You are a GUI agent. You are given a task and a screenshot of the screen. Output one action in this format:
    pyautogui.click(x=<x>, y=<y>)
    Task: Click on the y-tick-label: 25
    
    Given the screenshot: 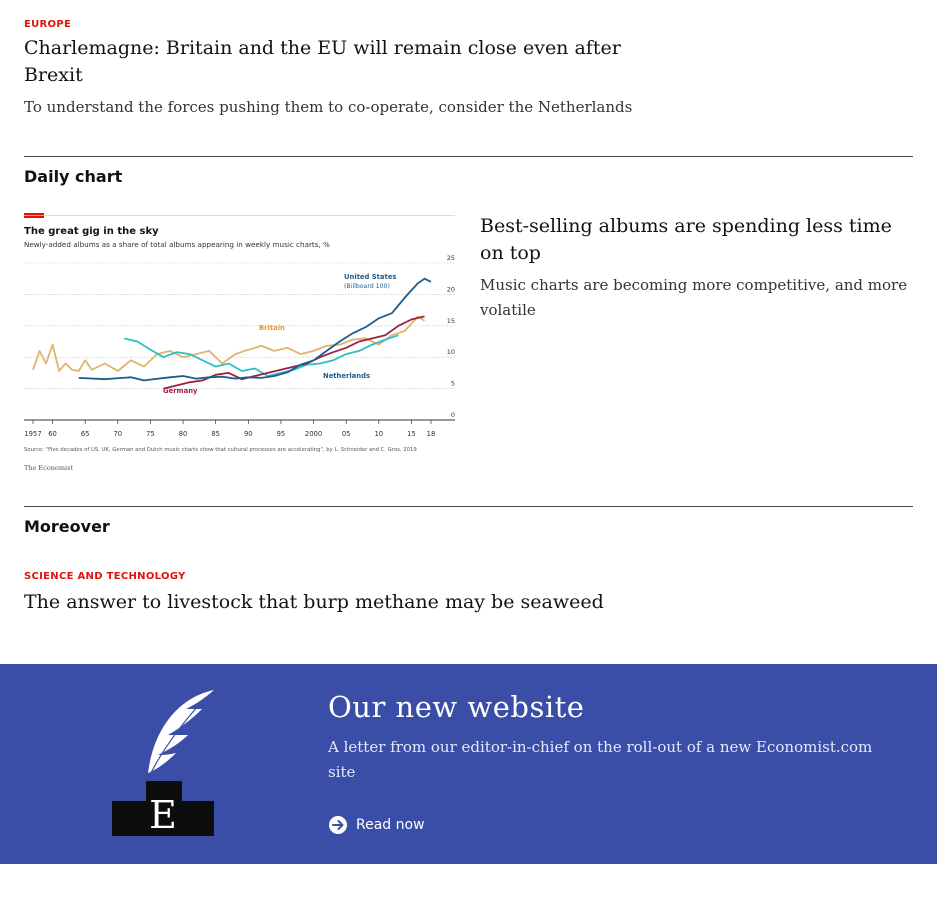 What is the action you would take?
    pyautogui.click(x=451, y=258)
    